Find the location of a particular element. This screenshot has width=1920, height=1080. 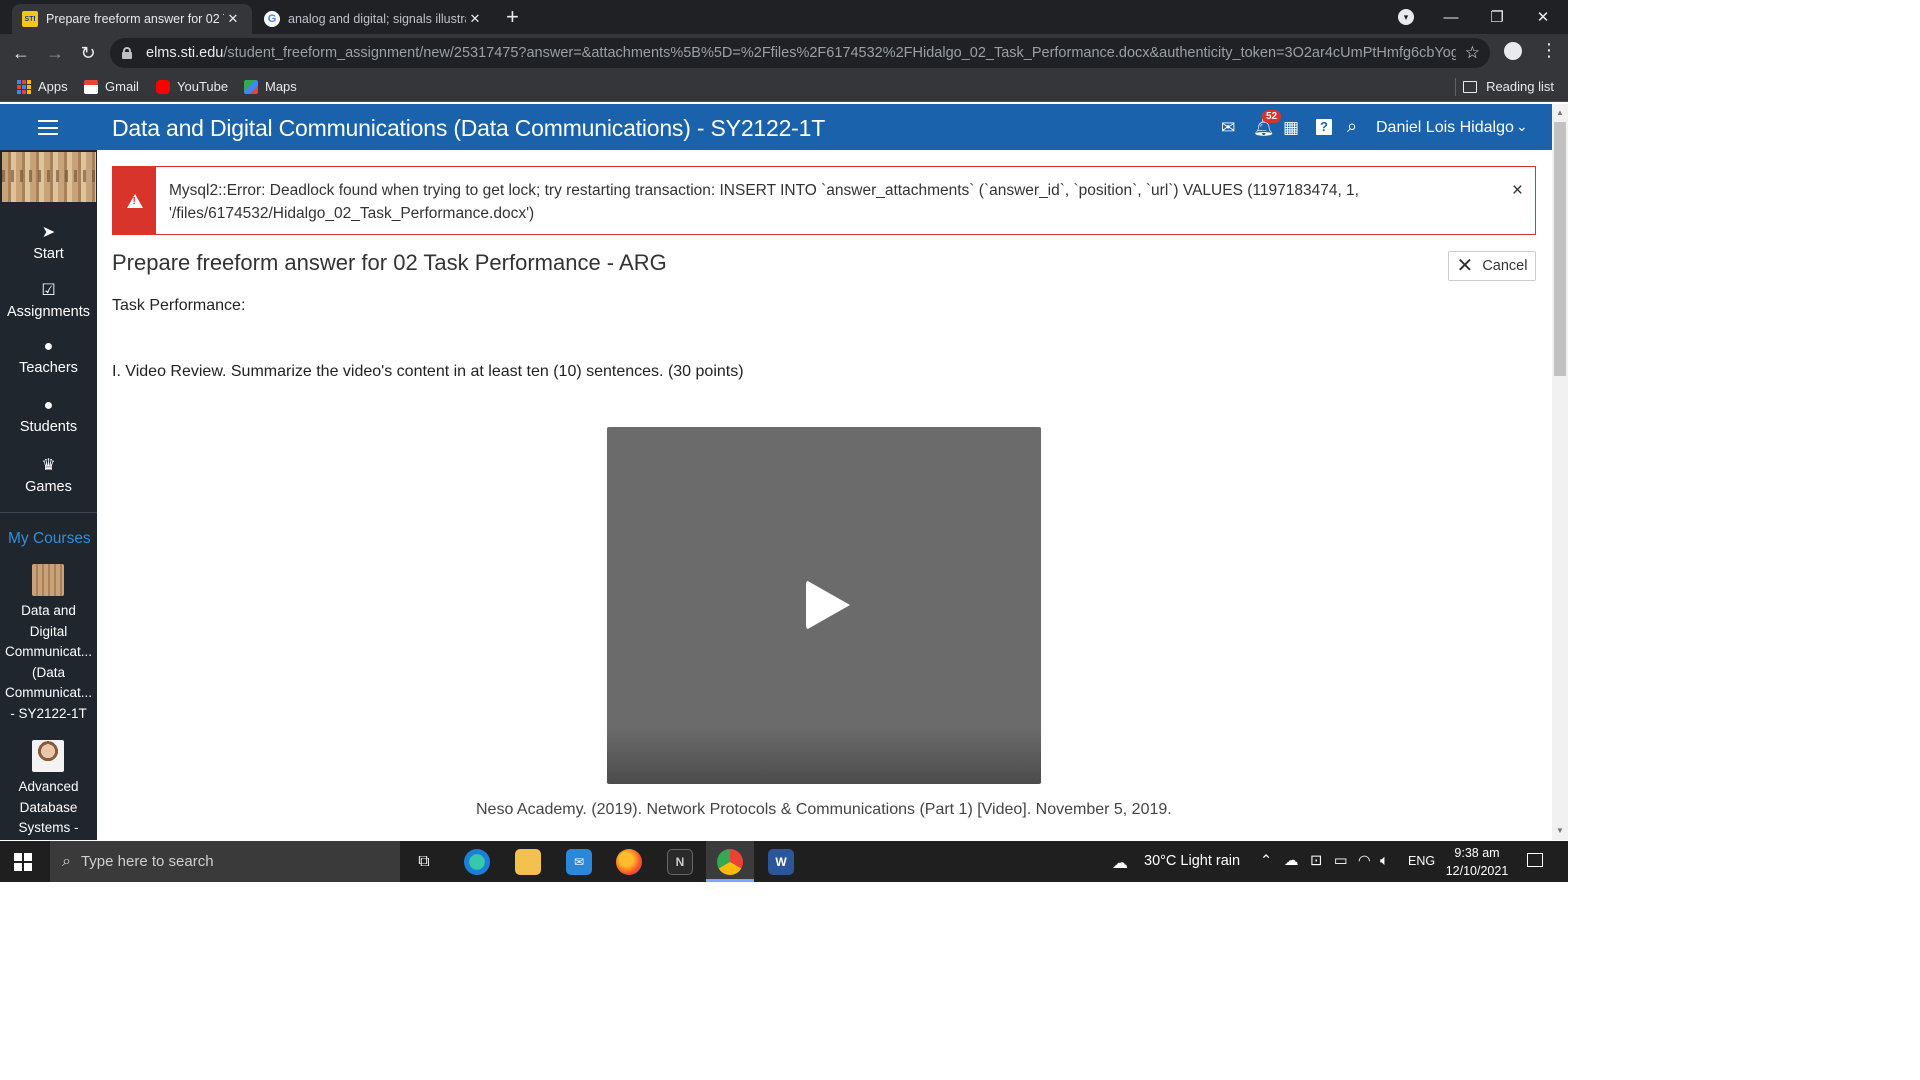

user-menu: Daniel Lois Hidalgo is located at coordinates (1445, 128).